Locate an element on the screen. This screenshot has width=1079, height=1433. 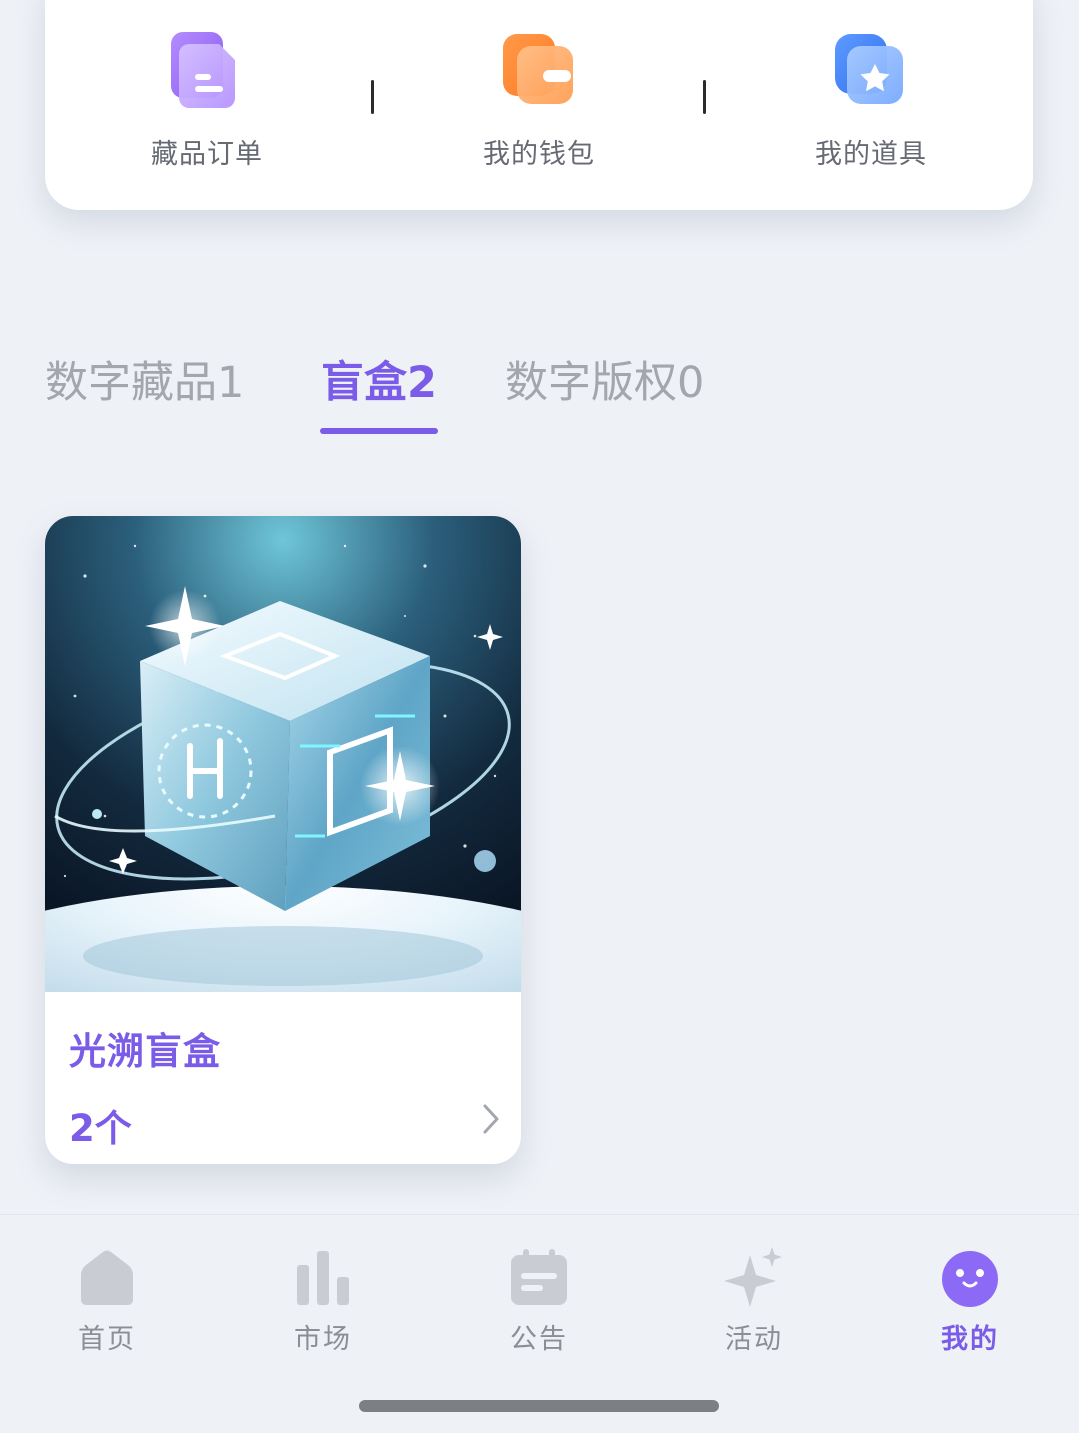
shortcut-label: 我的道具 is located at coordinates (871, 154).